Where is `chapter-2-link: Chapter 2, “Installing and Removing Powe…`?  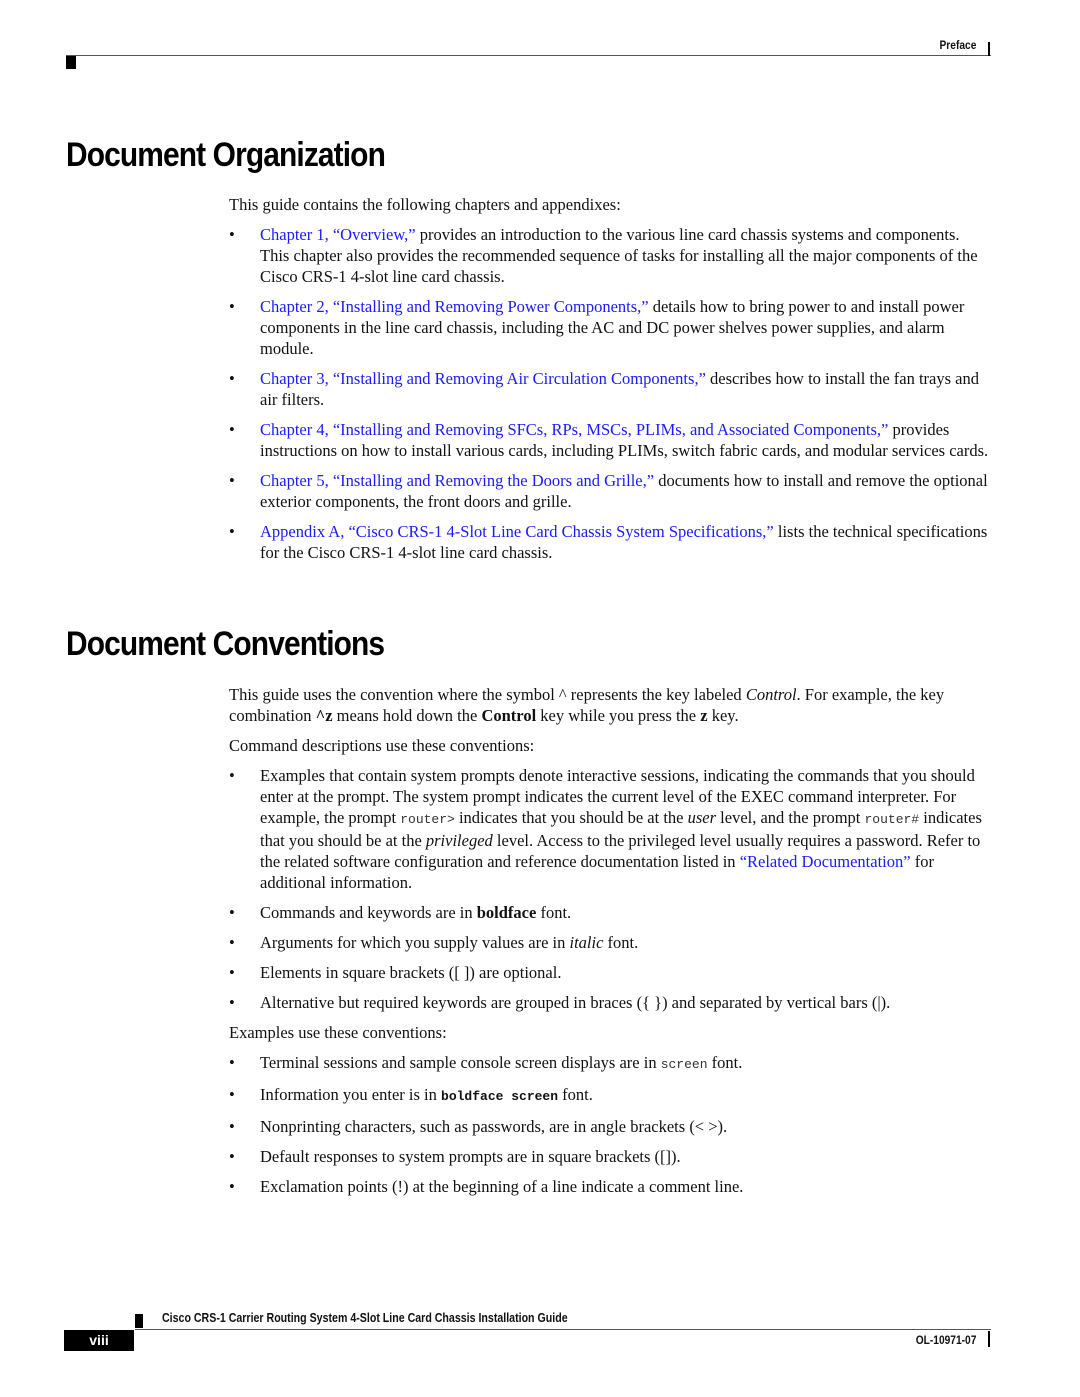
chapter-2-link: Chapter 2, “Installing and Removing Powe… is located at coordinates (454, 306).